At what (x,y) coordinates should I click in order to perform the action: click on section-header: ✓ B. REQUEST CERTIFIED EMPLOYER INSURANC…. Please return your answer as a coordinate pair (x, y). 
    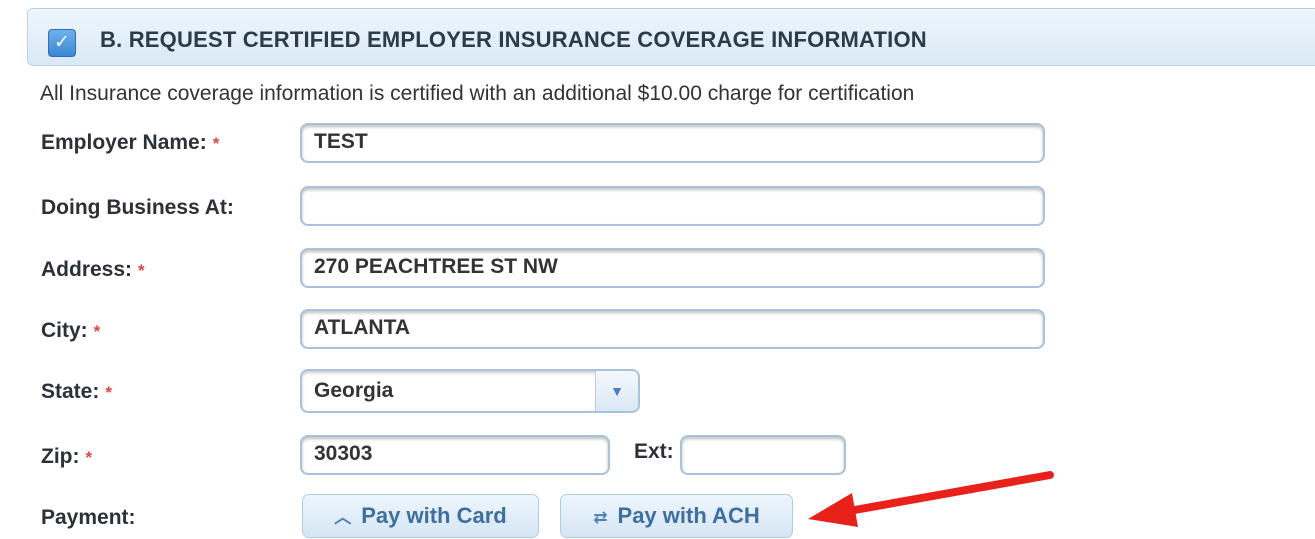
    Looking at the image, I should click on (671, 37).